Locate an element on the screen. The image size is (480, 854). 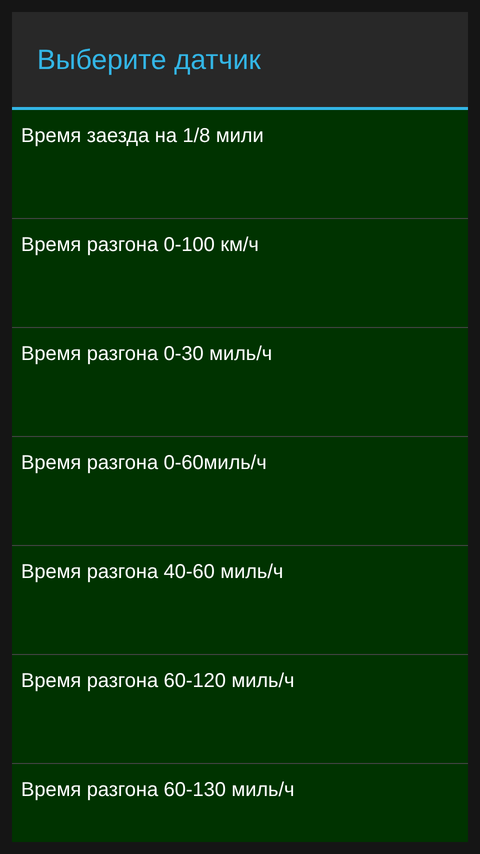
list-item: Время разгона 40-60 миль/ч is located at coordinates (240, 600).